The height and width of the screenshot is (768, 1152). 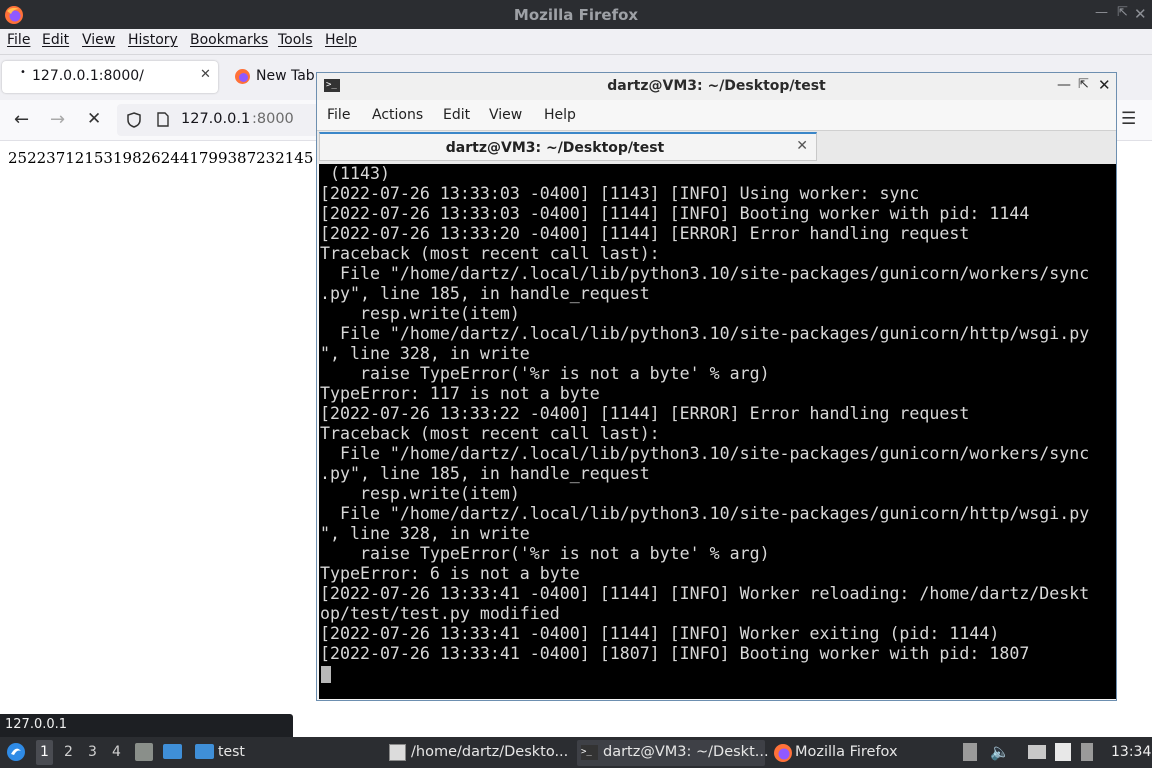 What do you see at coordinates (716, 115) in the screenshot?
I see `terminal-menubar: File Actions Edit View Help` at bounding box center [716, 115].